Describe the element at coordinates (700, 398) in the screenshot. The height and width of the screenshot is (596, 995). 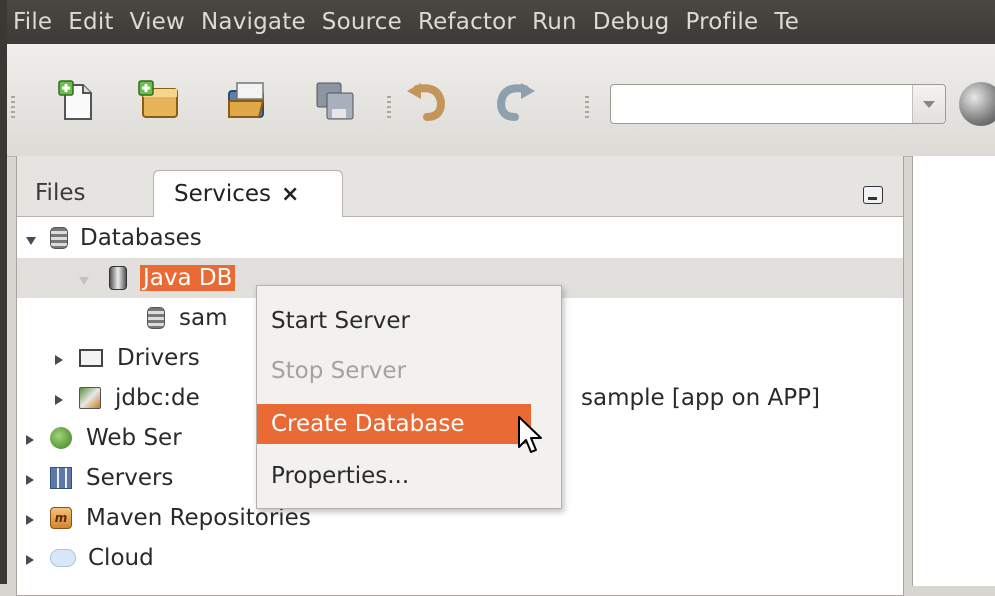
I see `tree-label-suffix: sample [app on APP]` at that location.